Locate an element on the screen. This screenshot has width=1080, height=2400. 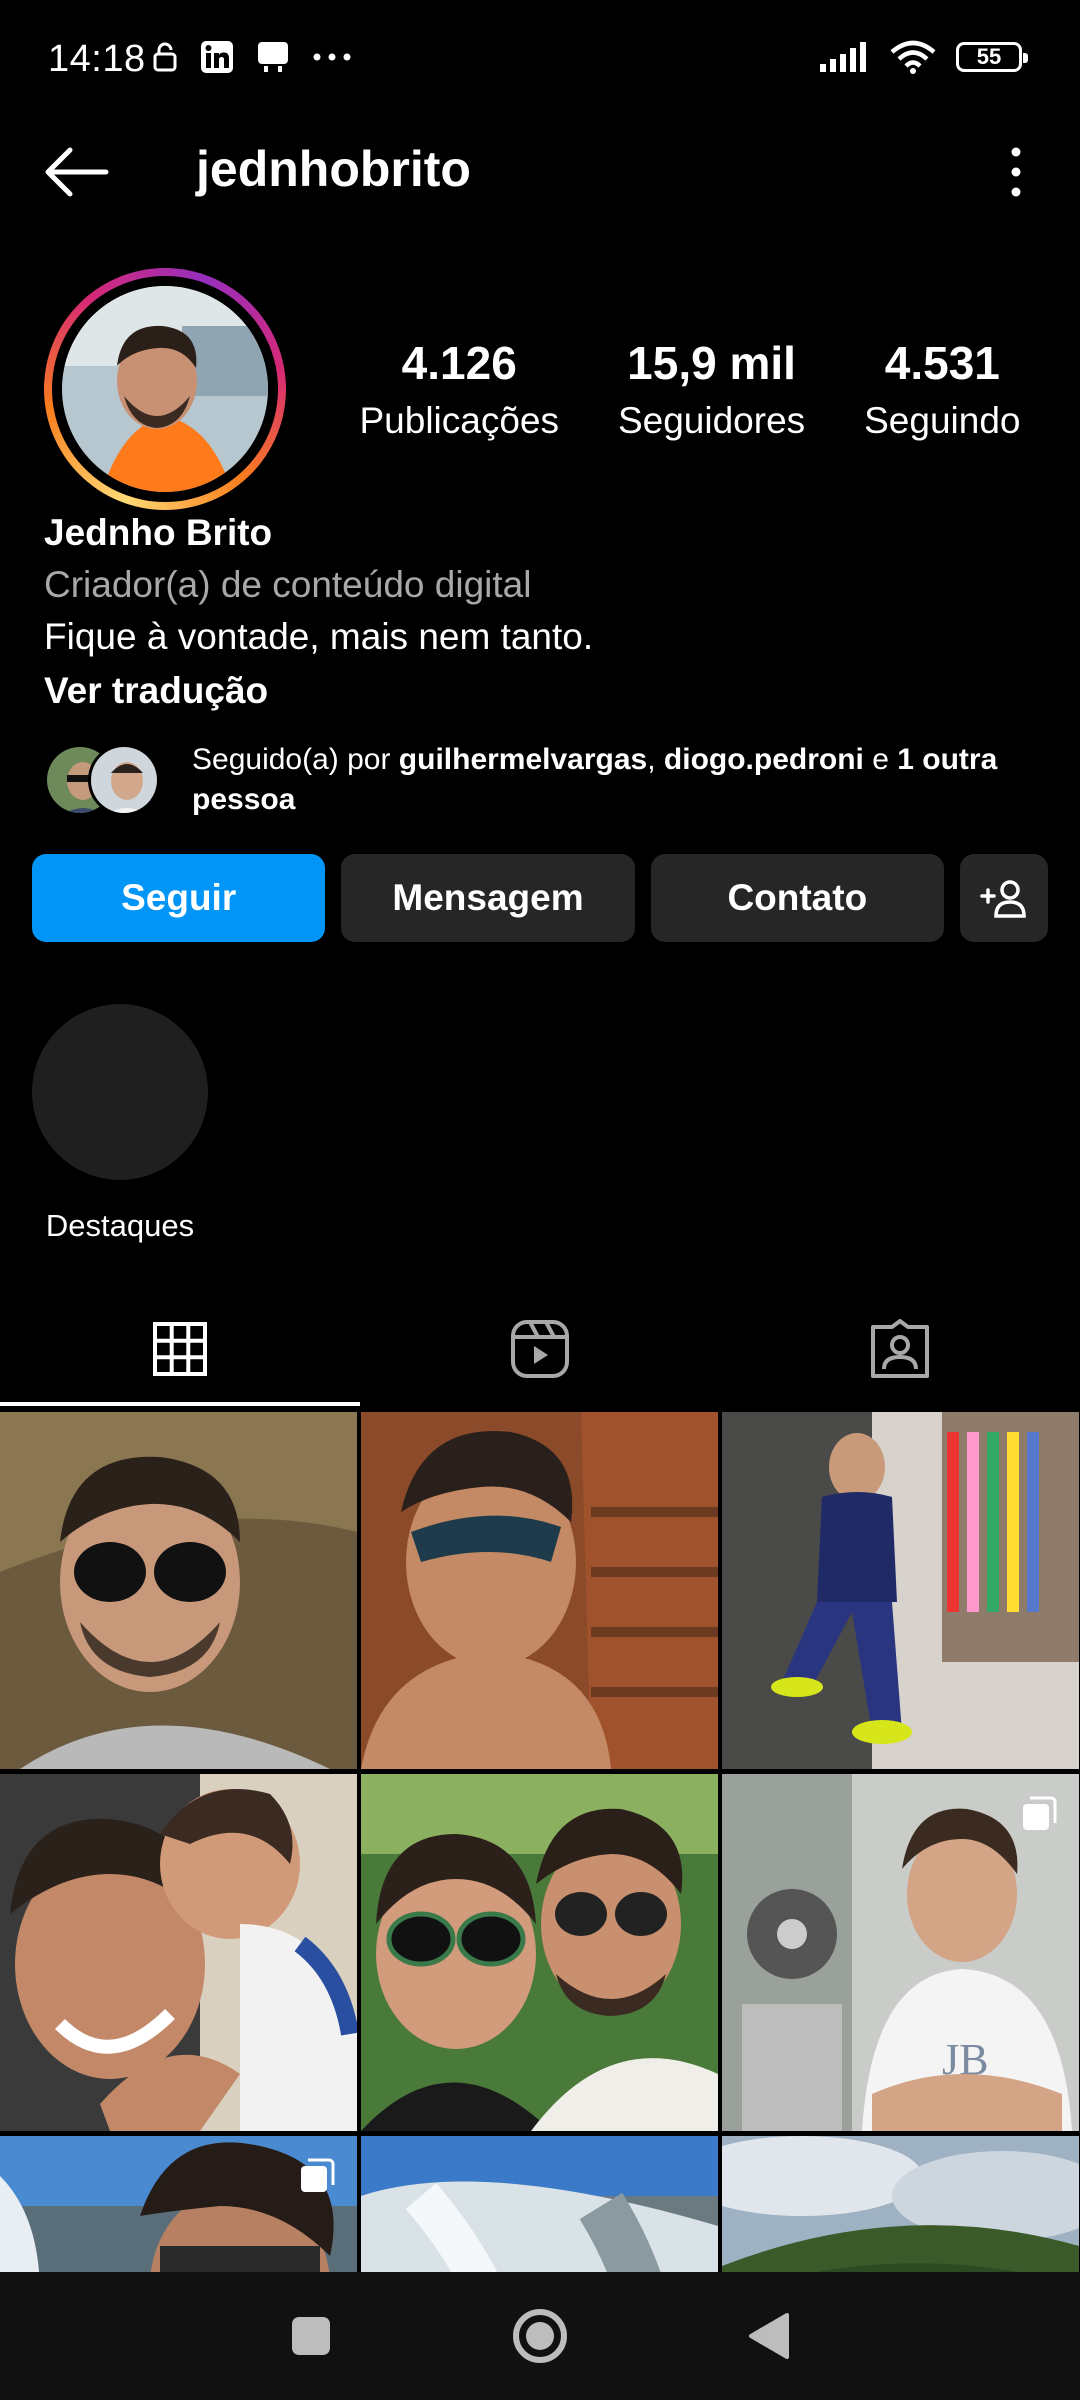
message-button: Mensagem is located at coordinates (488, 898).